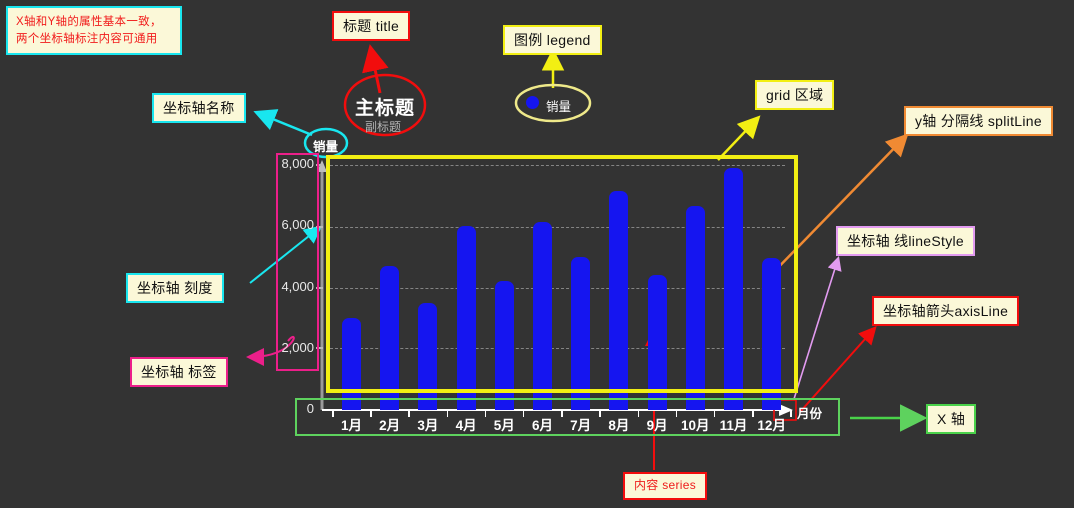  What do you see at coordinates (371, 26) in the screenshot?
I see `callout-title: 标题 title` at bounding box center [371, 26].